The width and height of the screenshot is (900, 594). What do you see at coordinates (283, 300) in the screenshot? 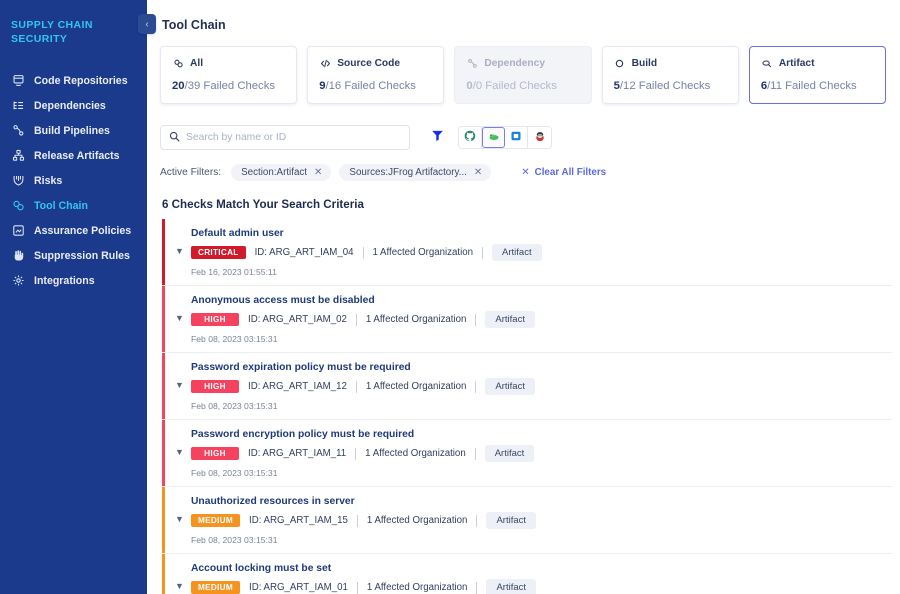
I see `check-title: Anonymous access must be disabled` at bounding box center [283, 300].